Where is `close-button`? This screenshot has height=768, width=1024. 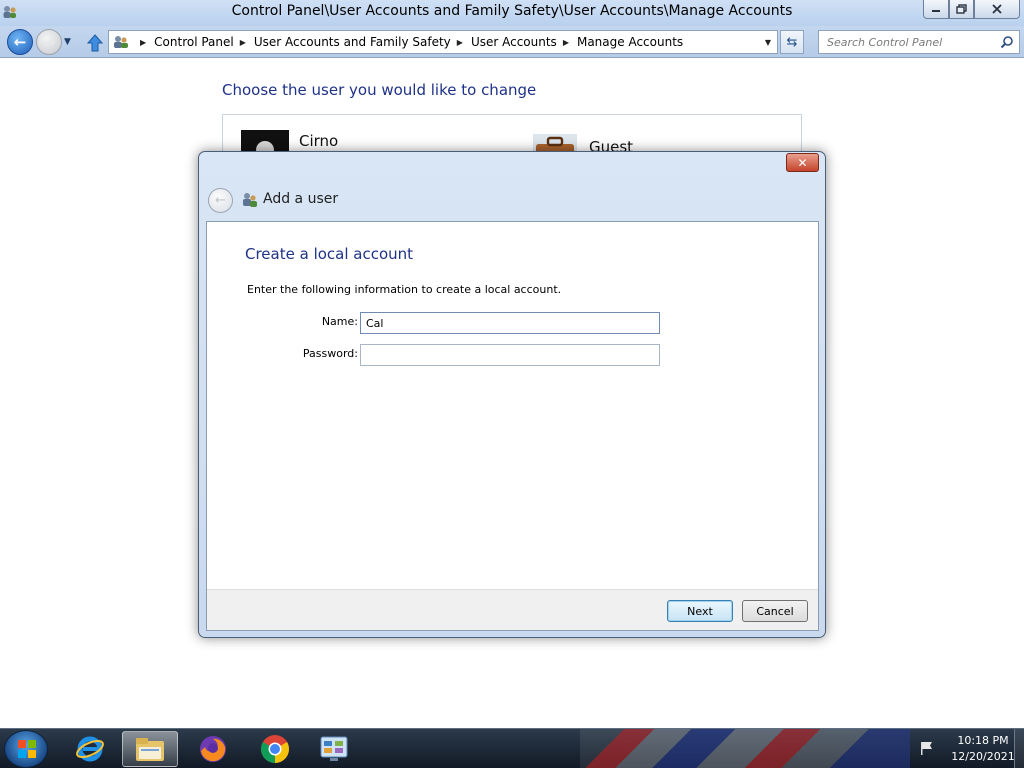
close-button is located at coordinates (997, 9).